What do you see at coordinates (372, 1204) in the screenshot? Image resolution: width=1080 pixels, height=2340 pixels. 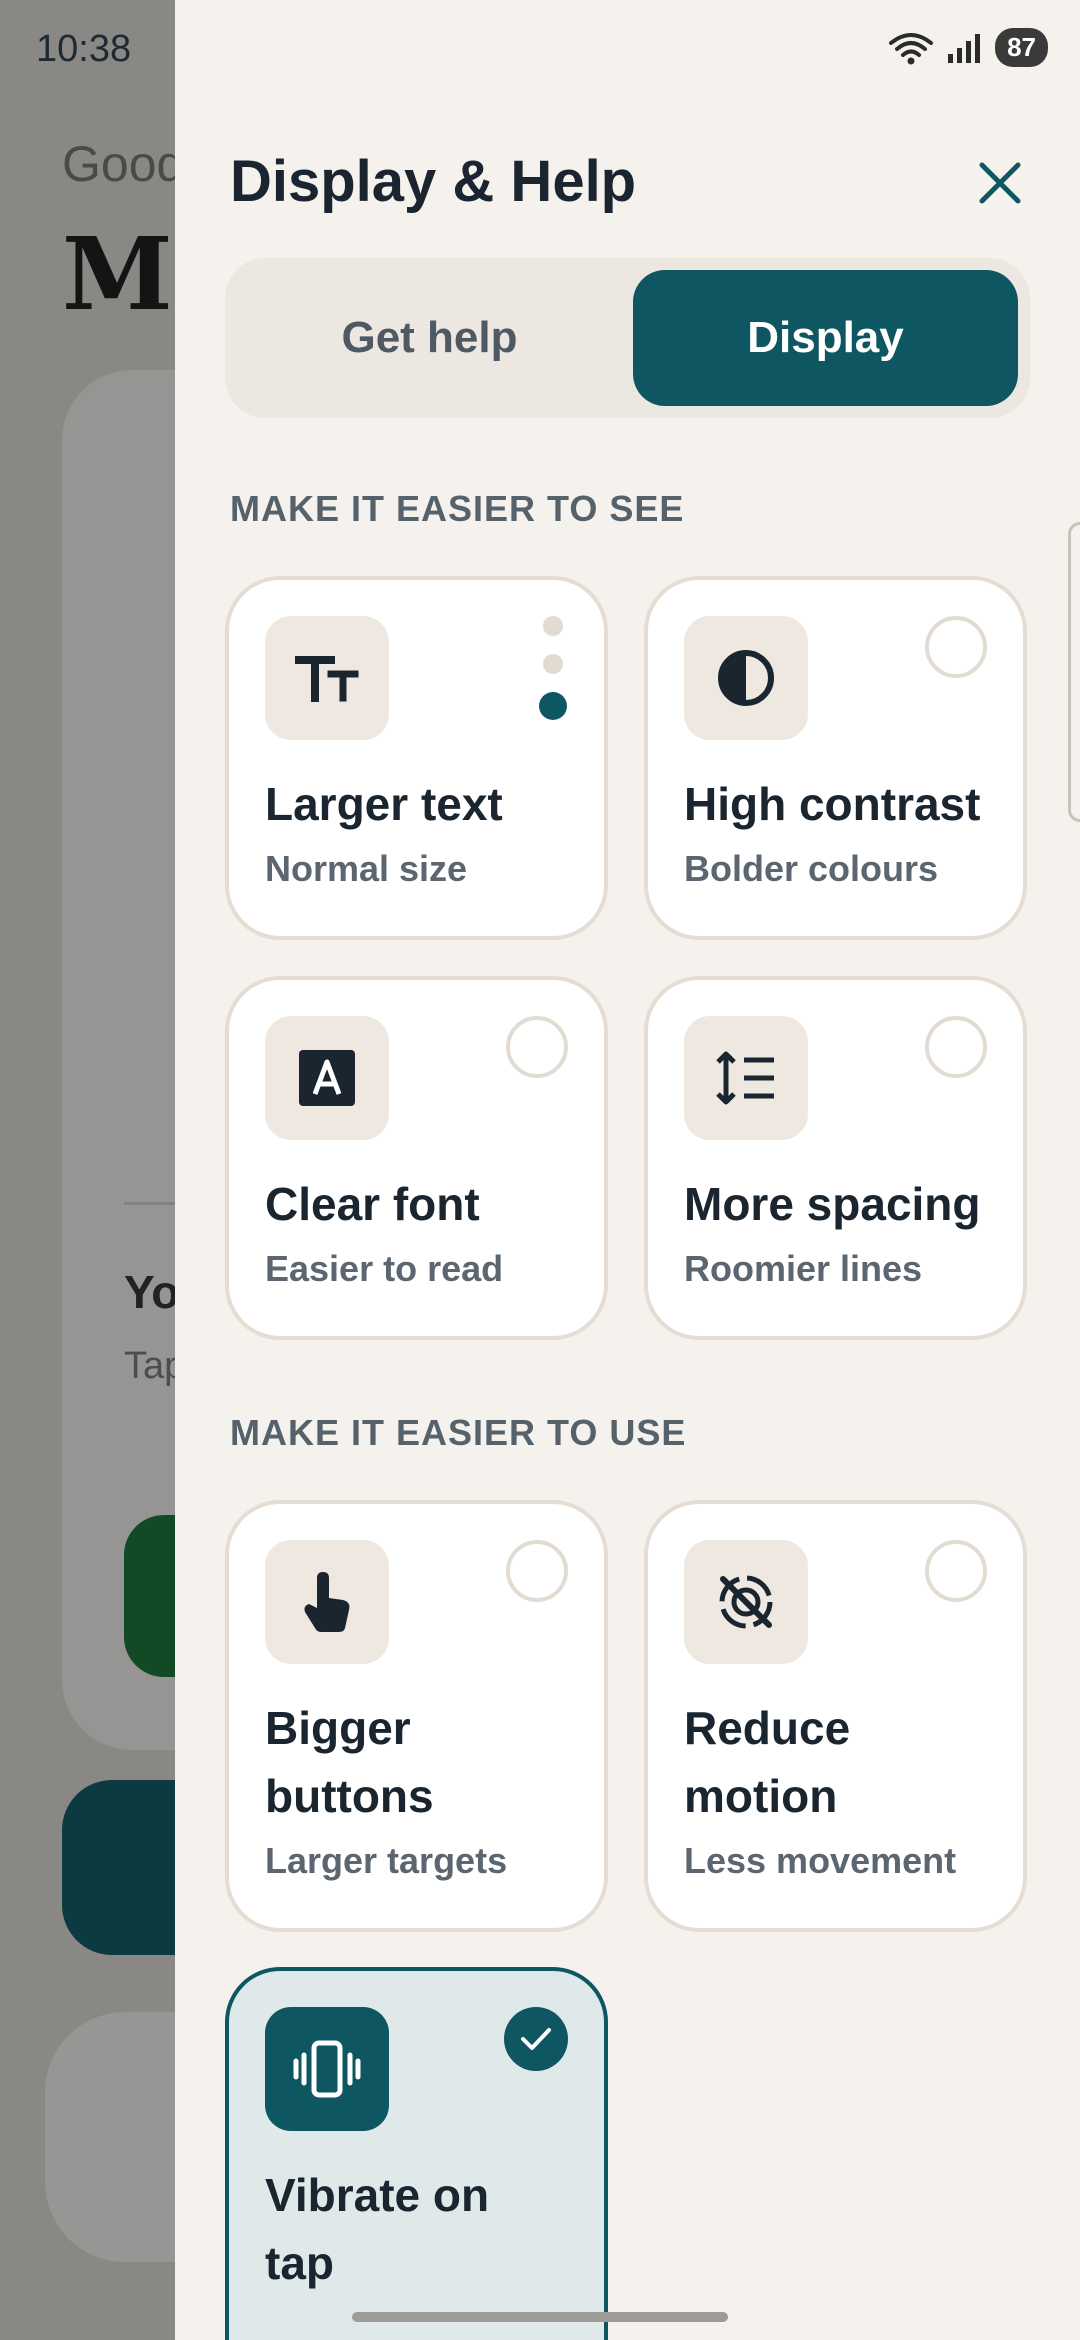 I see `option-title: Clear font` at bounding box center [372, 1204].